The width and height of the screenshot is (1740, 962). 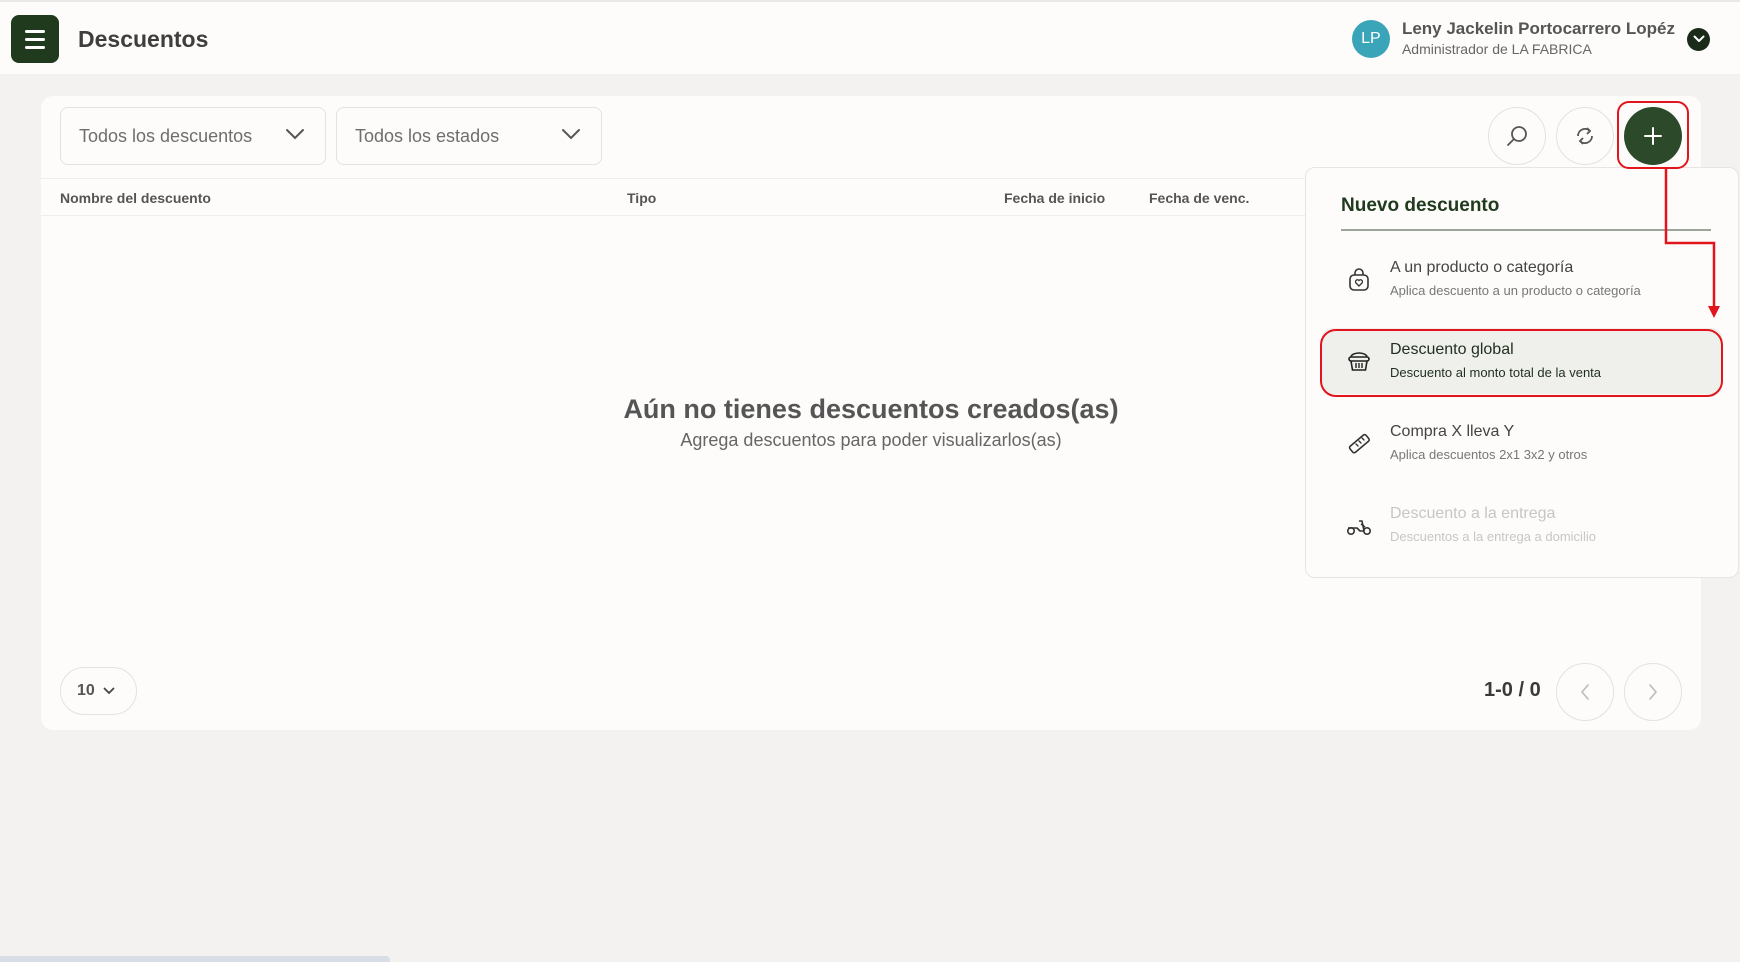 I want to click on page-size-select: 10, so click(x=98, y=691).